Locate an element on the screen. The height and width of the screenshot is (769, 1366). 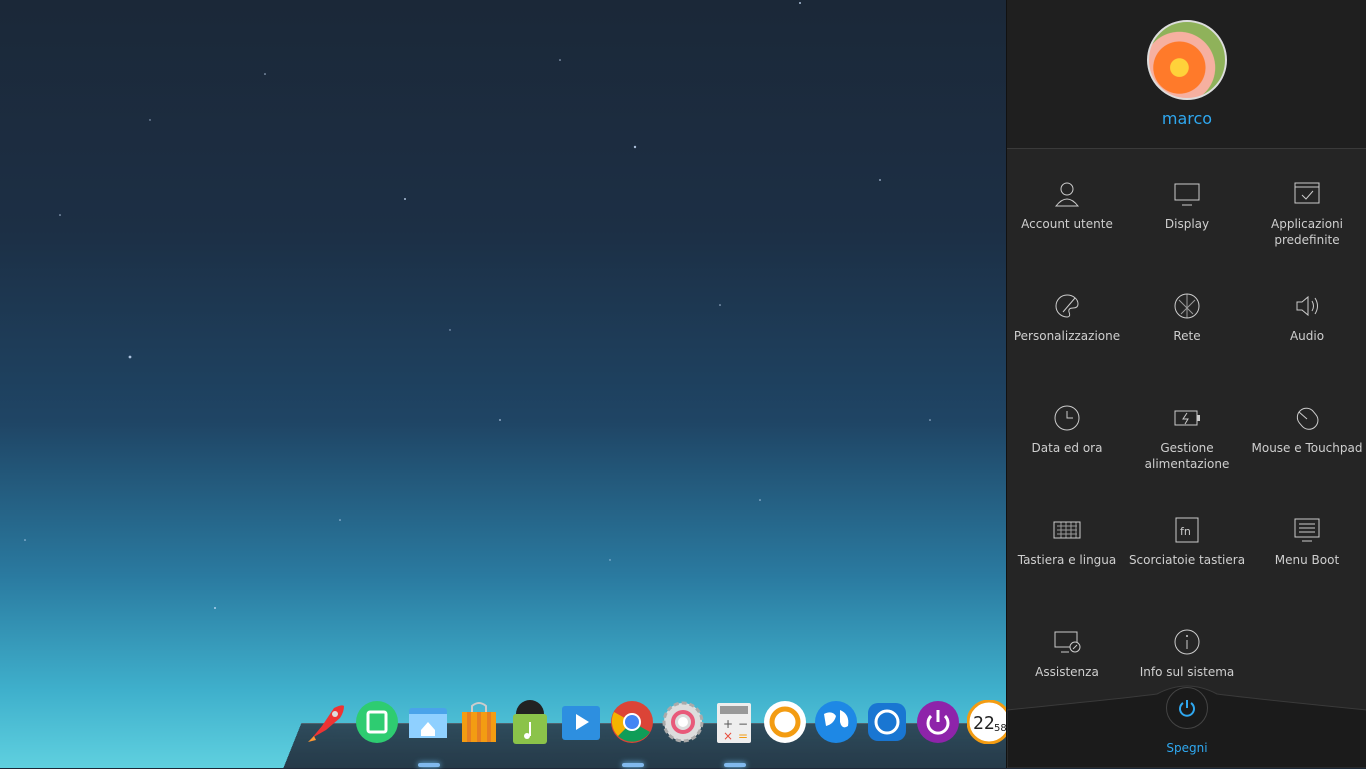
deepin-icon is located at coordinates (785, 722).